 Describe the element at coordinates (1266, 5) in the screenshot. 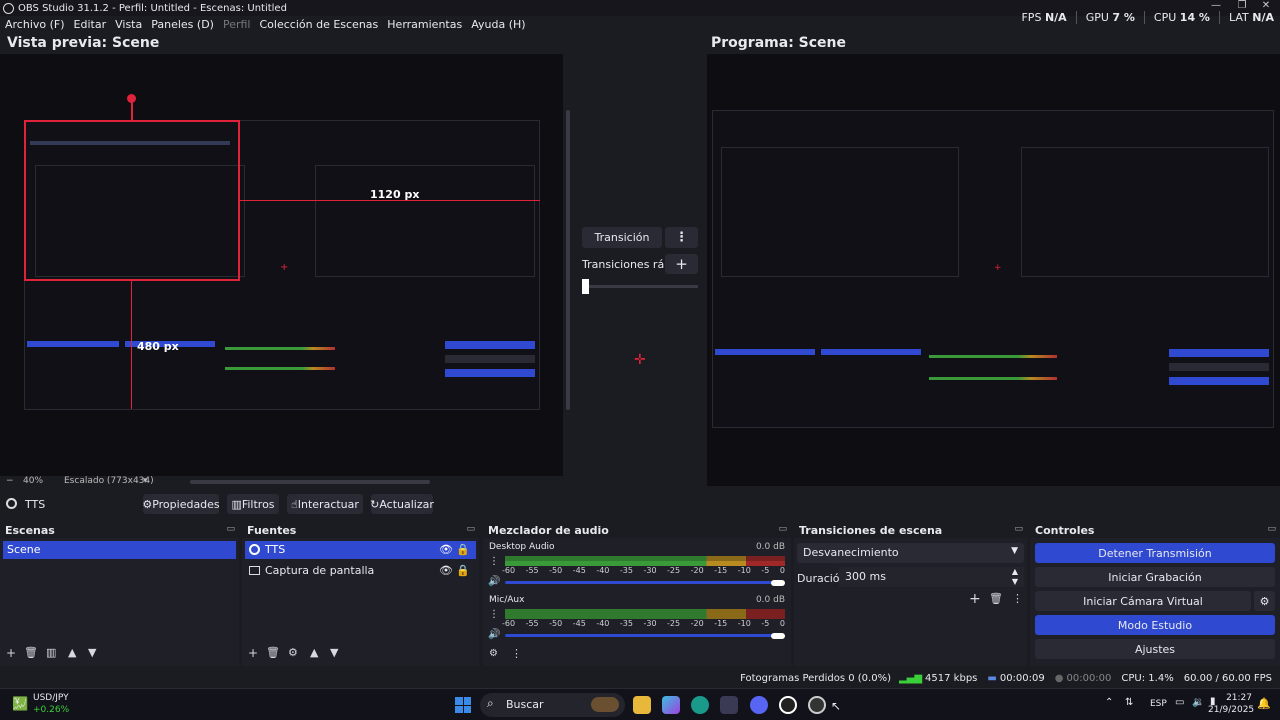

I see `close-button: ✕` at that location.